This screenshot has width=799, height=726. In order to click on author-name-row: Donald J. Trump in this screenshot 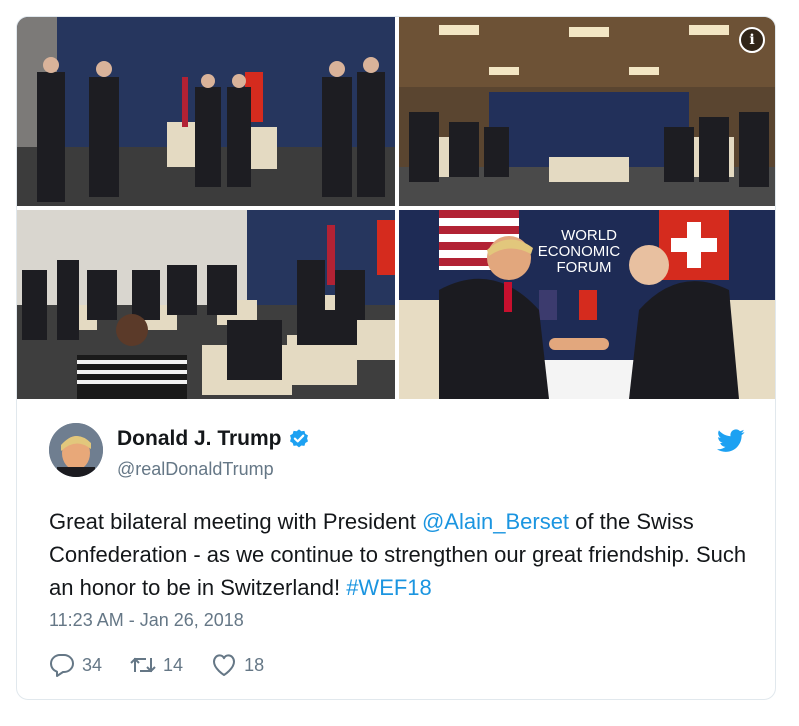, I will do `click(213, 439)`.